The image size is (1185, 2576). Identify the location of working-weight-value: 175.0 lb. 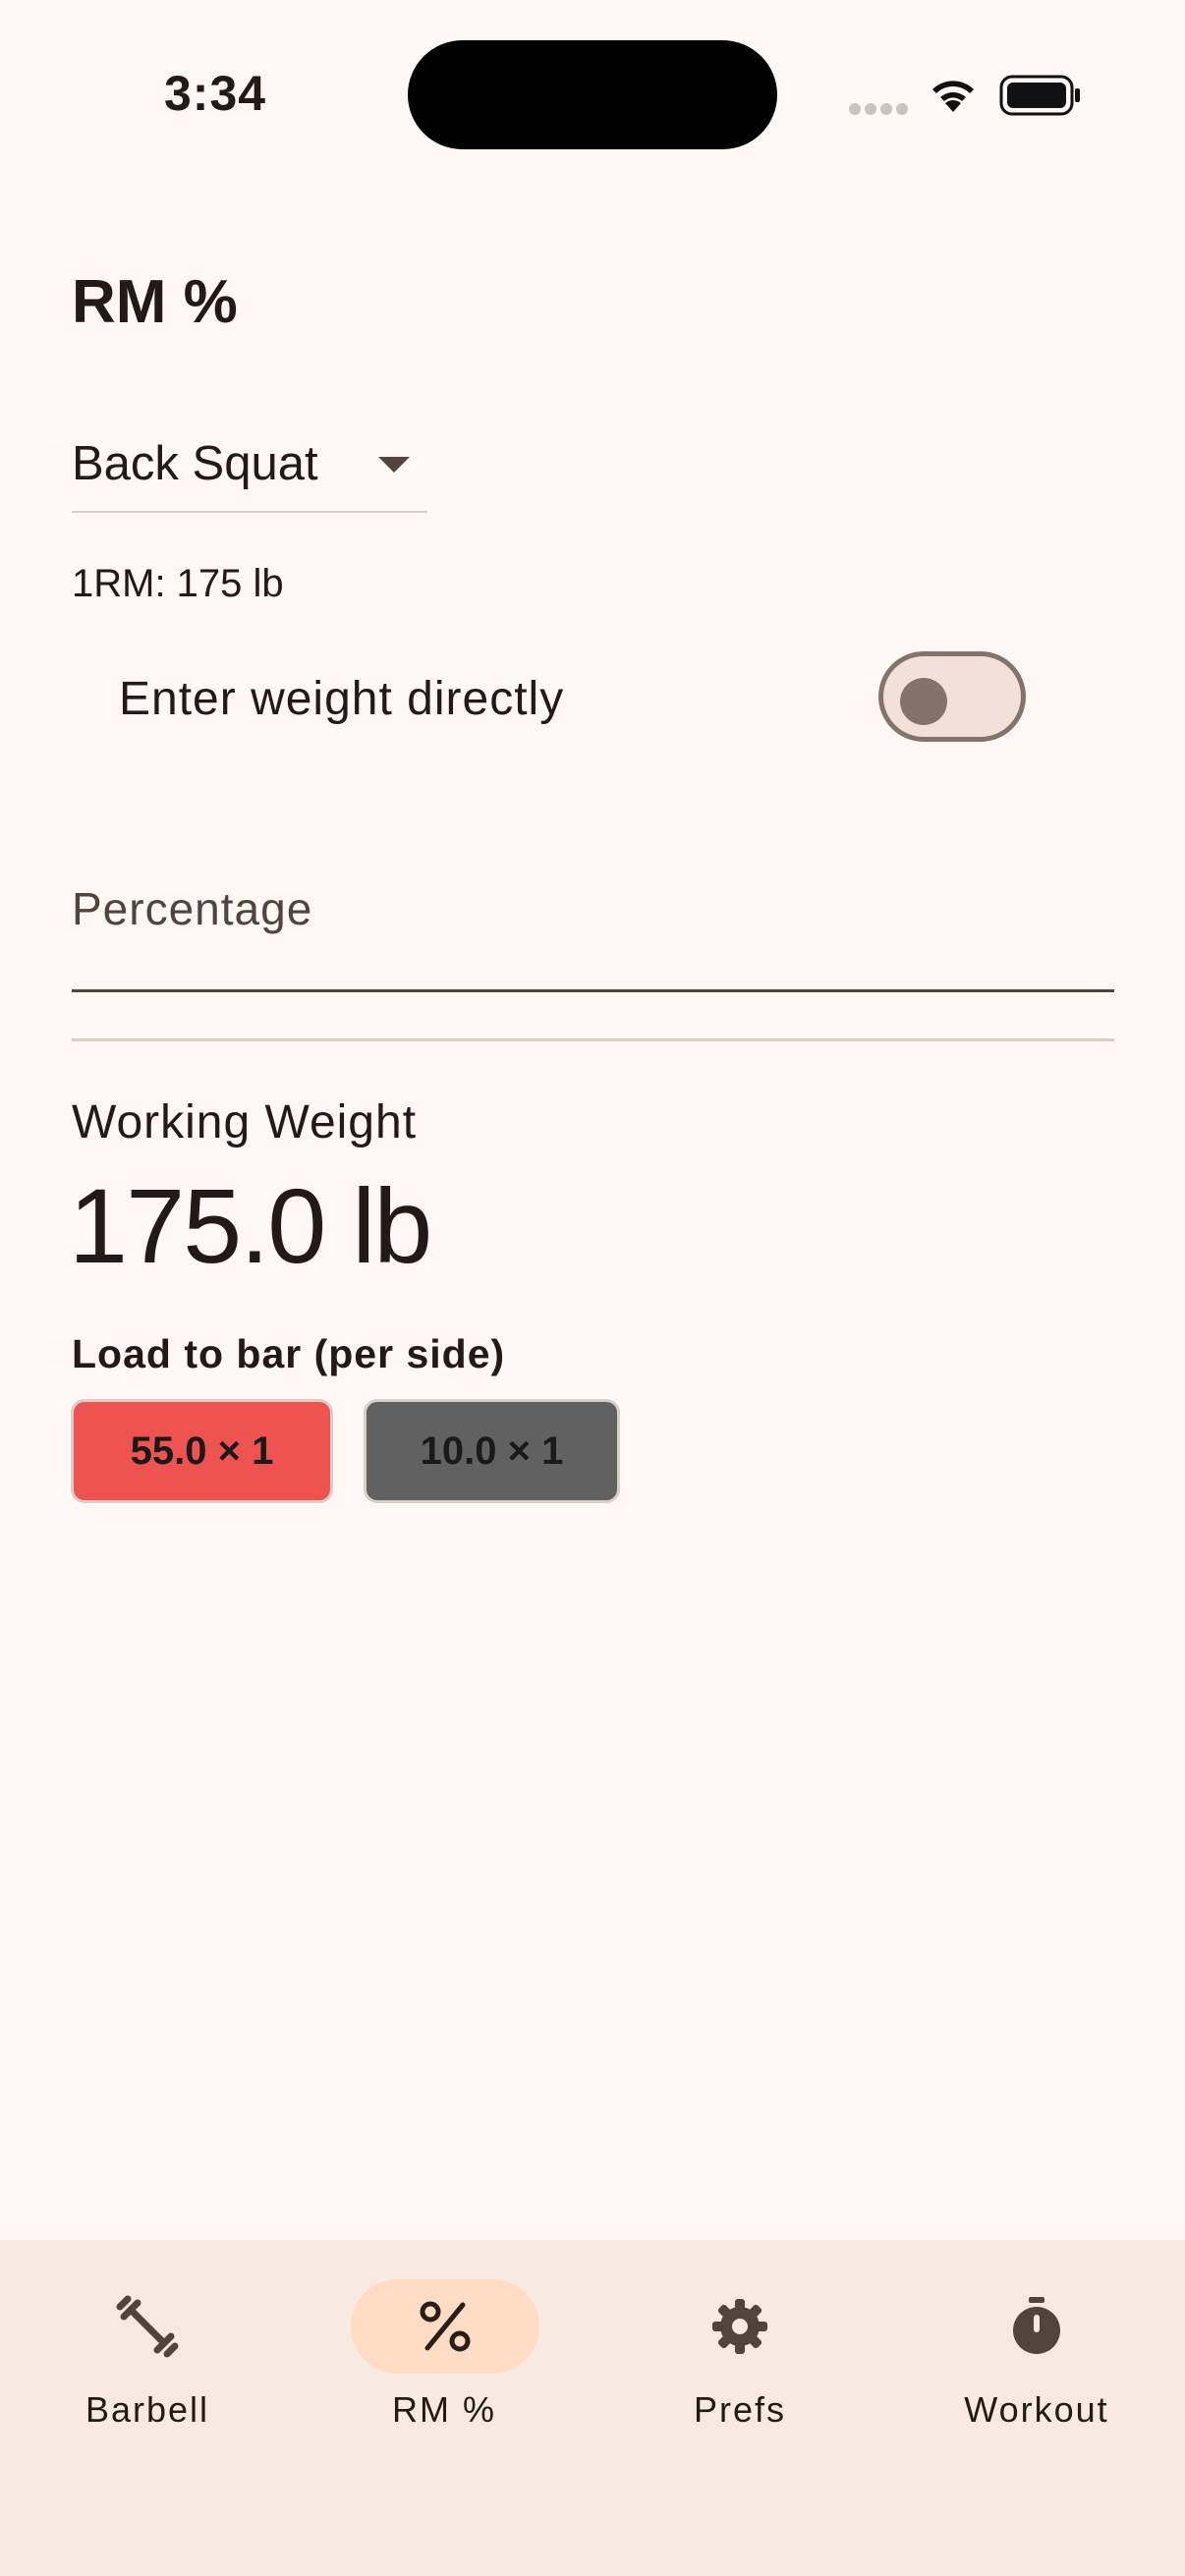
(251, 1225).